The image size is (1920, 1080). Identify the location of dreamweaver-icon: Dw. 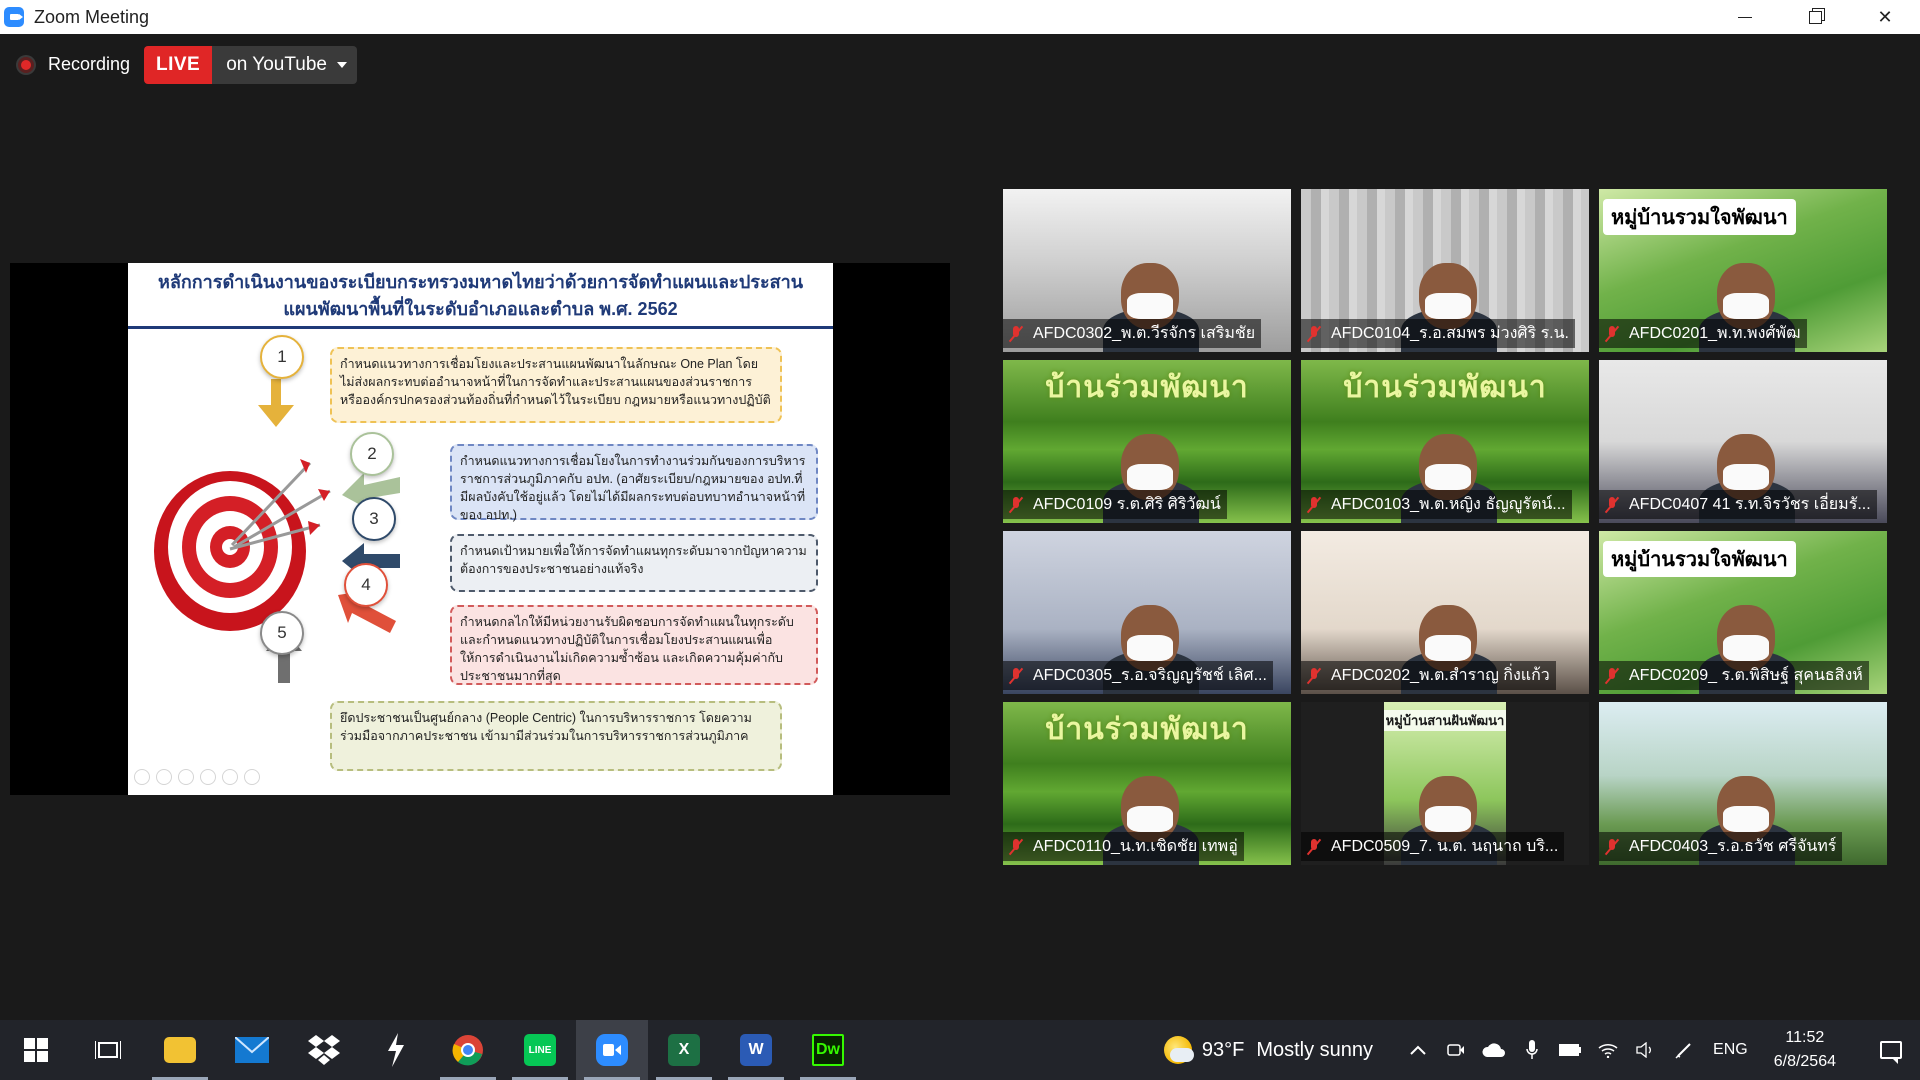
(828, 1050).